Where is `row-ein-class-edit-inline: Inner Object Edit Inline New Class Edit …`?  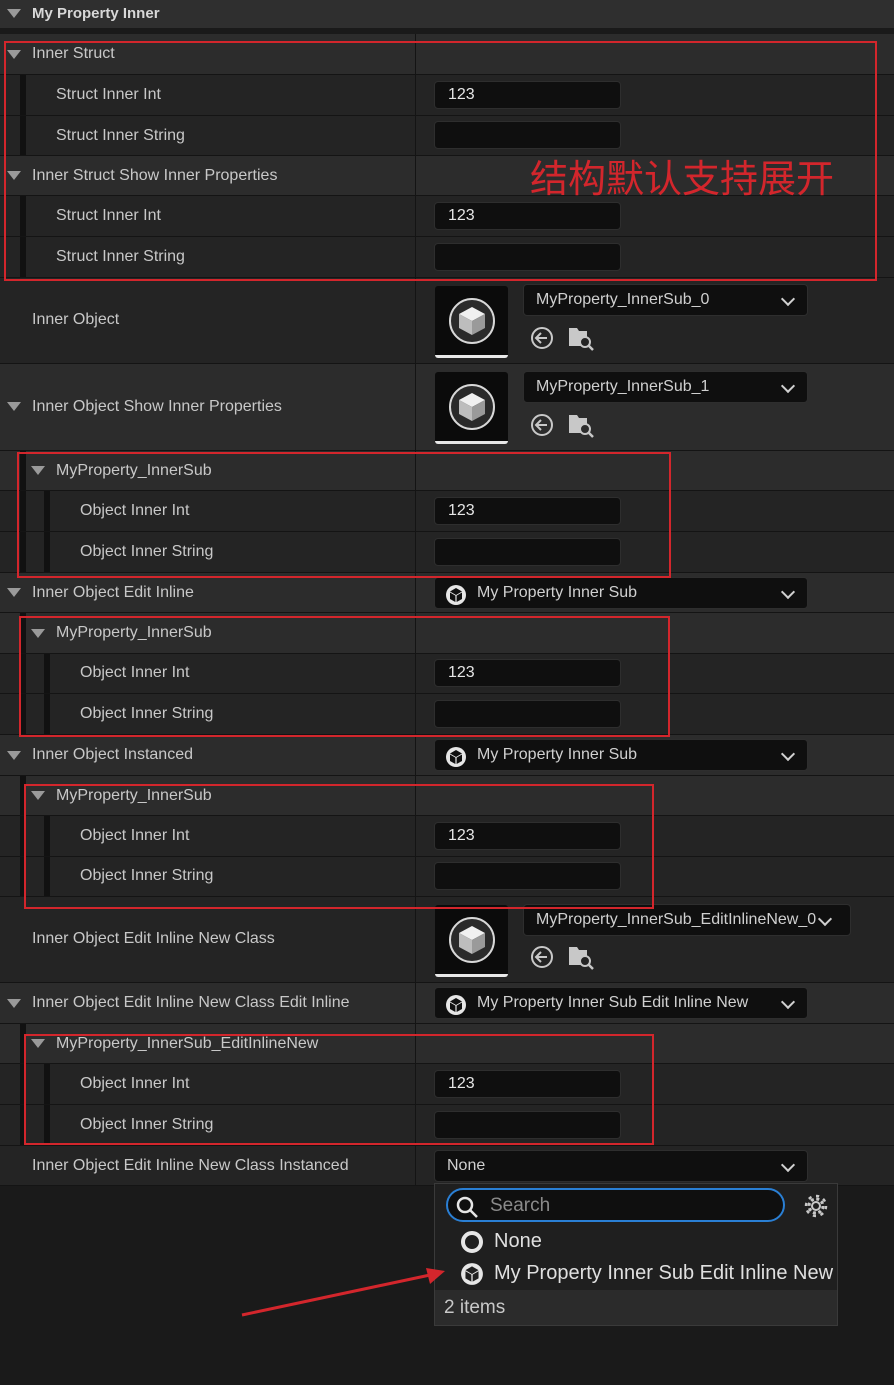 row-ein-class-edit-inline: Inner Object Edit Inline New Class Edit … is located at coordinates (447, 1003).